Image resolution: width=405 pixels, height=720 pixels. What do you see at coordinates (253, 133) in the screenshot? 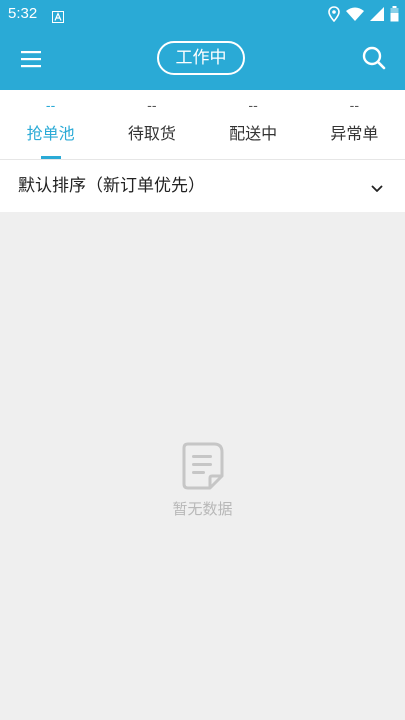
I see `tab-label: 配送中` at bounding box center [253, 133].